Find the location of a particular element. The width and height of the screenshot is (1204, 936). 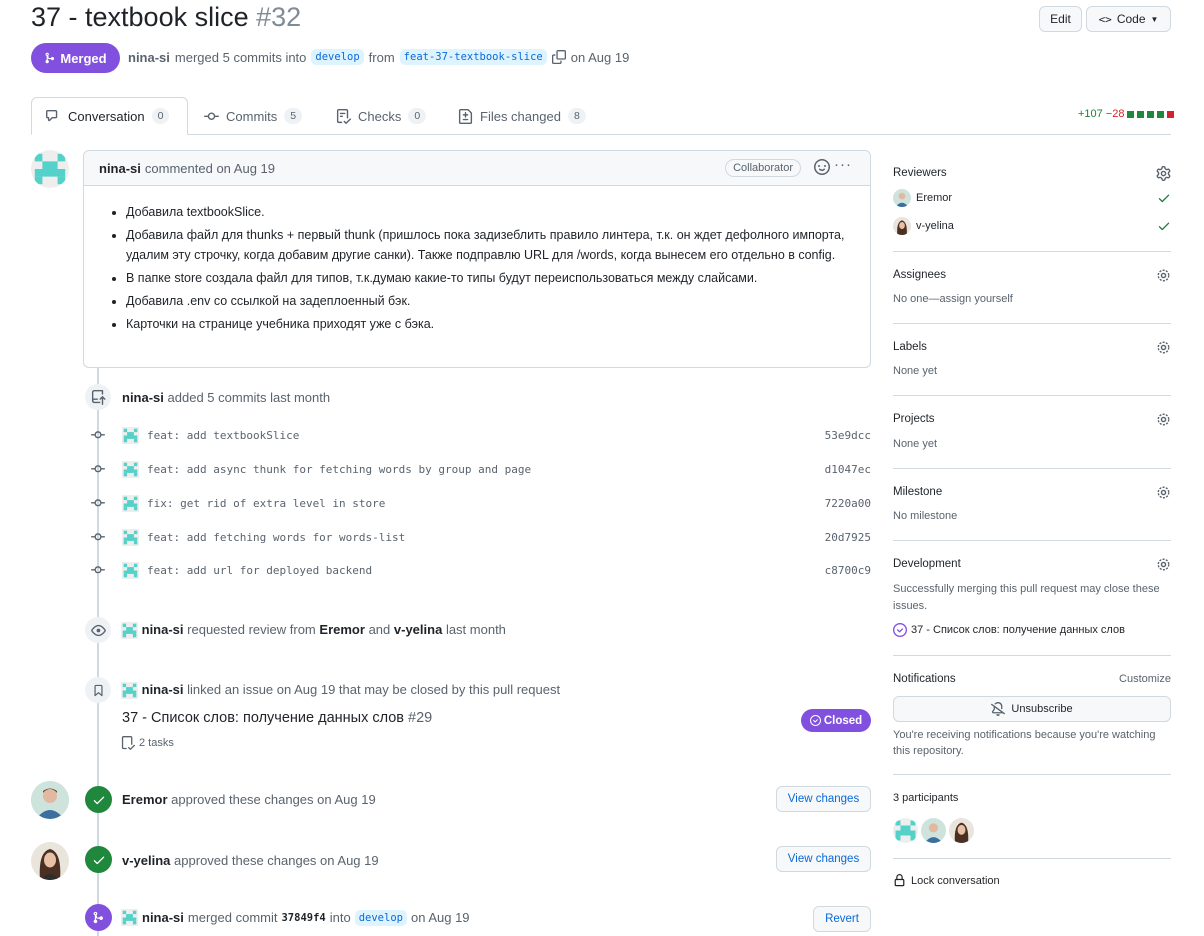

smiley-icon is located at coordinates (822, 168).